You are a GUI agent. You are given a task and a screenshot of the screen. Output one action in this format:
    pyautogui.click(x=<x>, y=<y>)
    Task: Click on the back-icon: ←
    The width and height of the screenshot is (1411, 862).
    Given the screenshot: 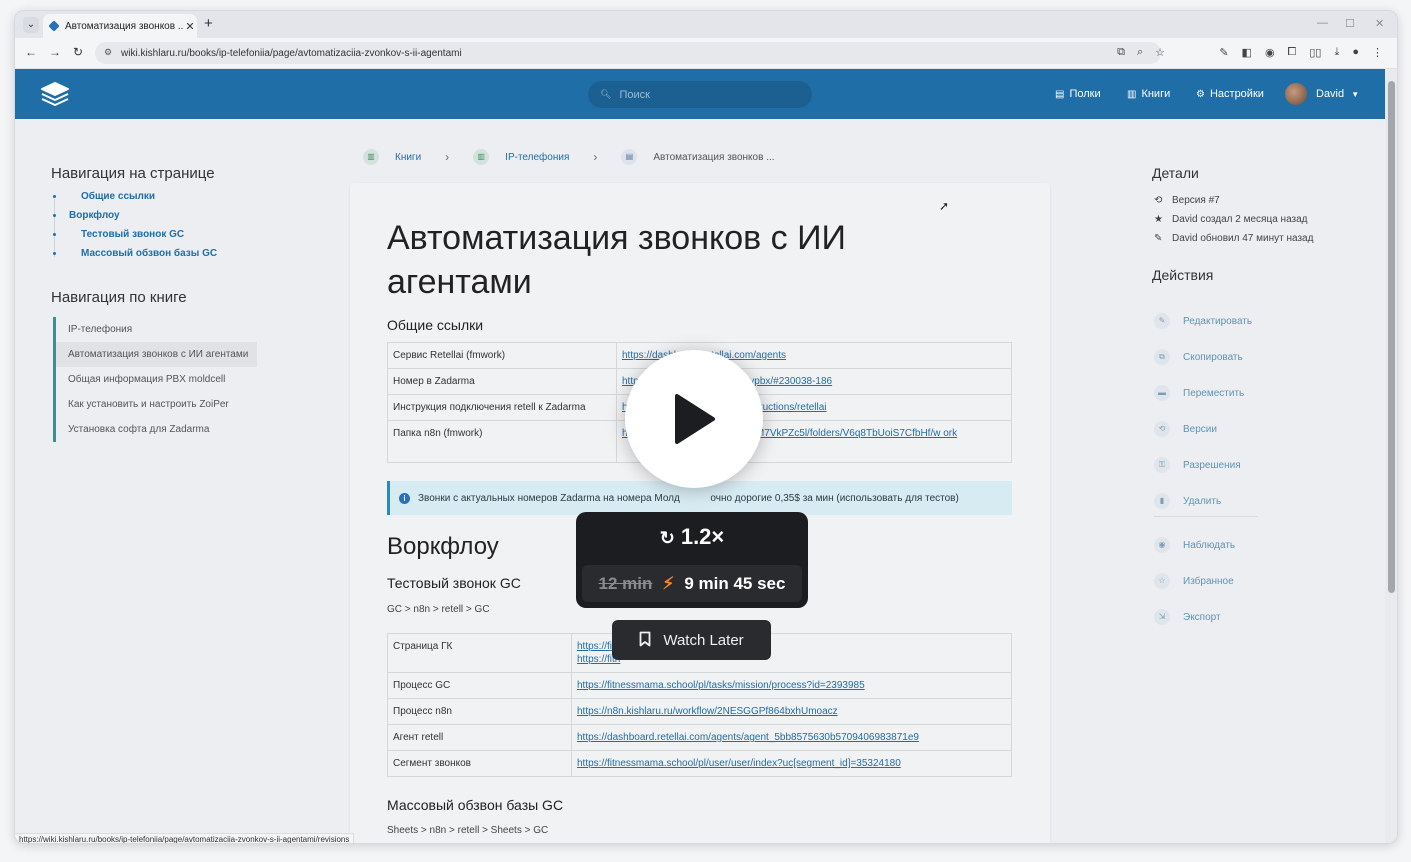 What is the action you would take?
    pyautogui.click(x=31, y=52)
    